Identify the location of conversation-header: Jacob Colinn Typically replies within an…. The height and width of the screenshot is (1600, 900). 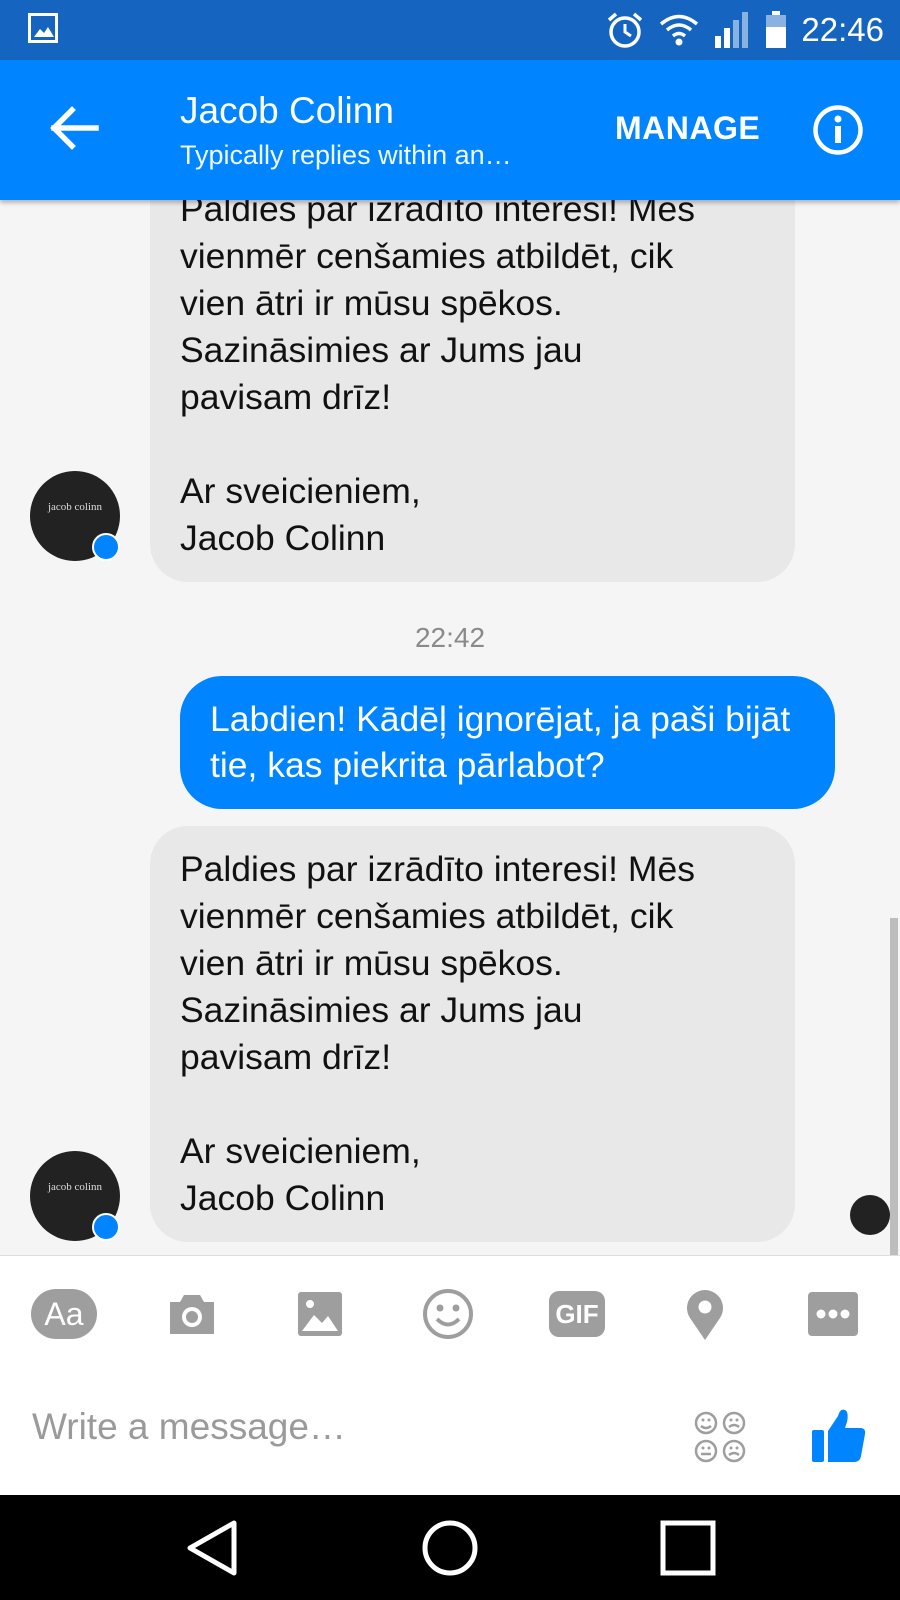
(450, 130).